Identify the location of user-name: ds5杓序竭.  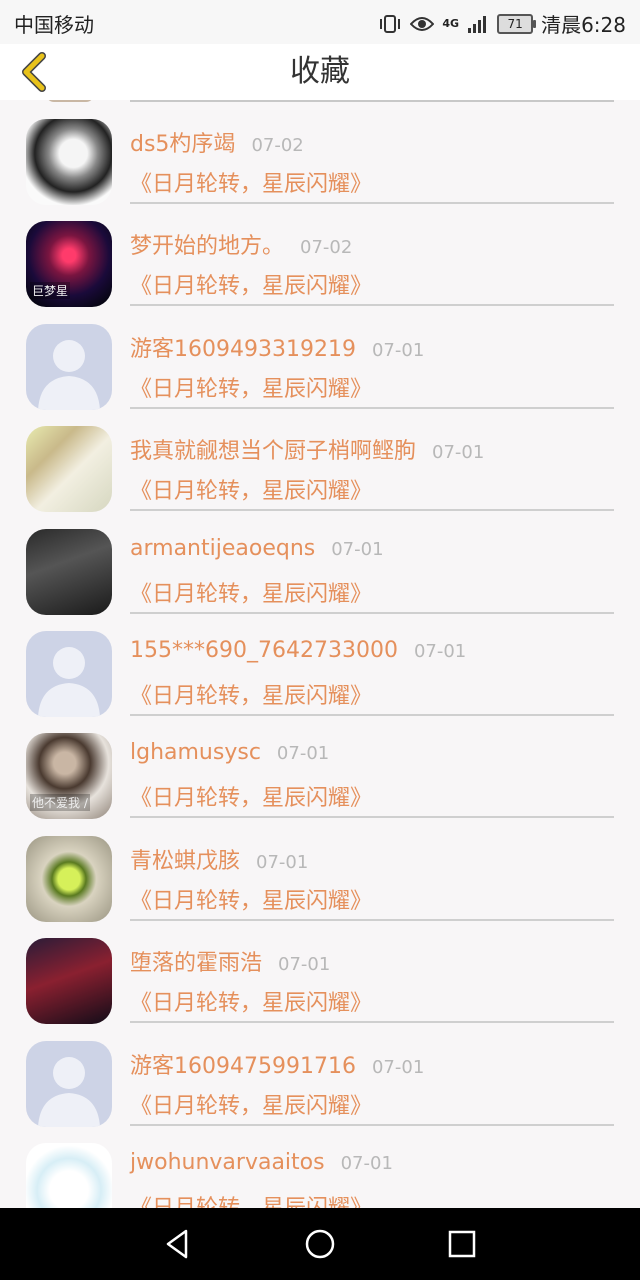
(182, 144).